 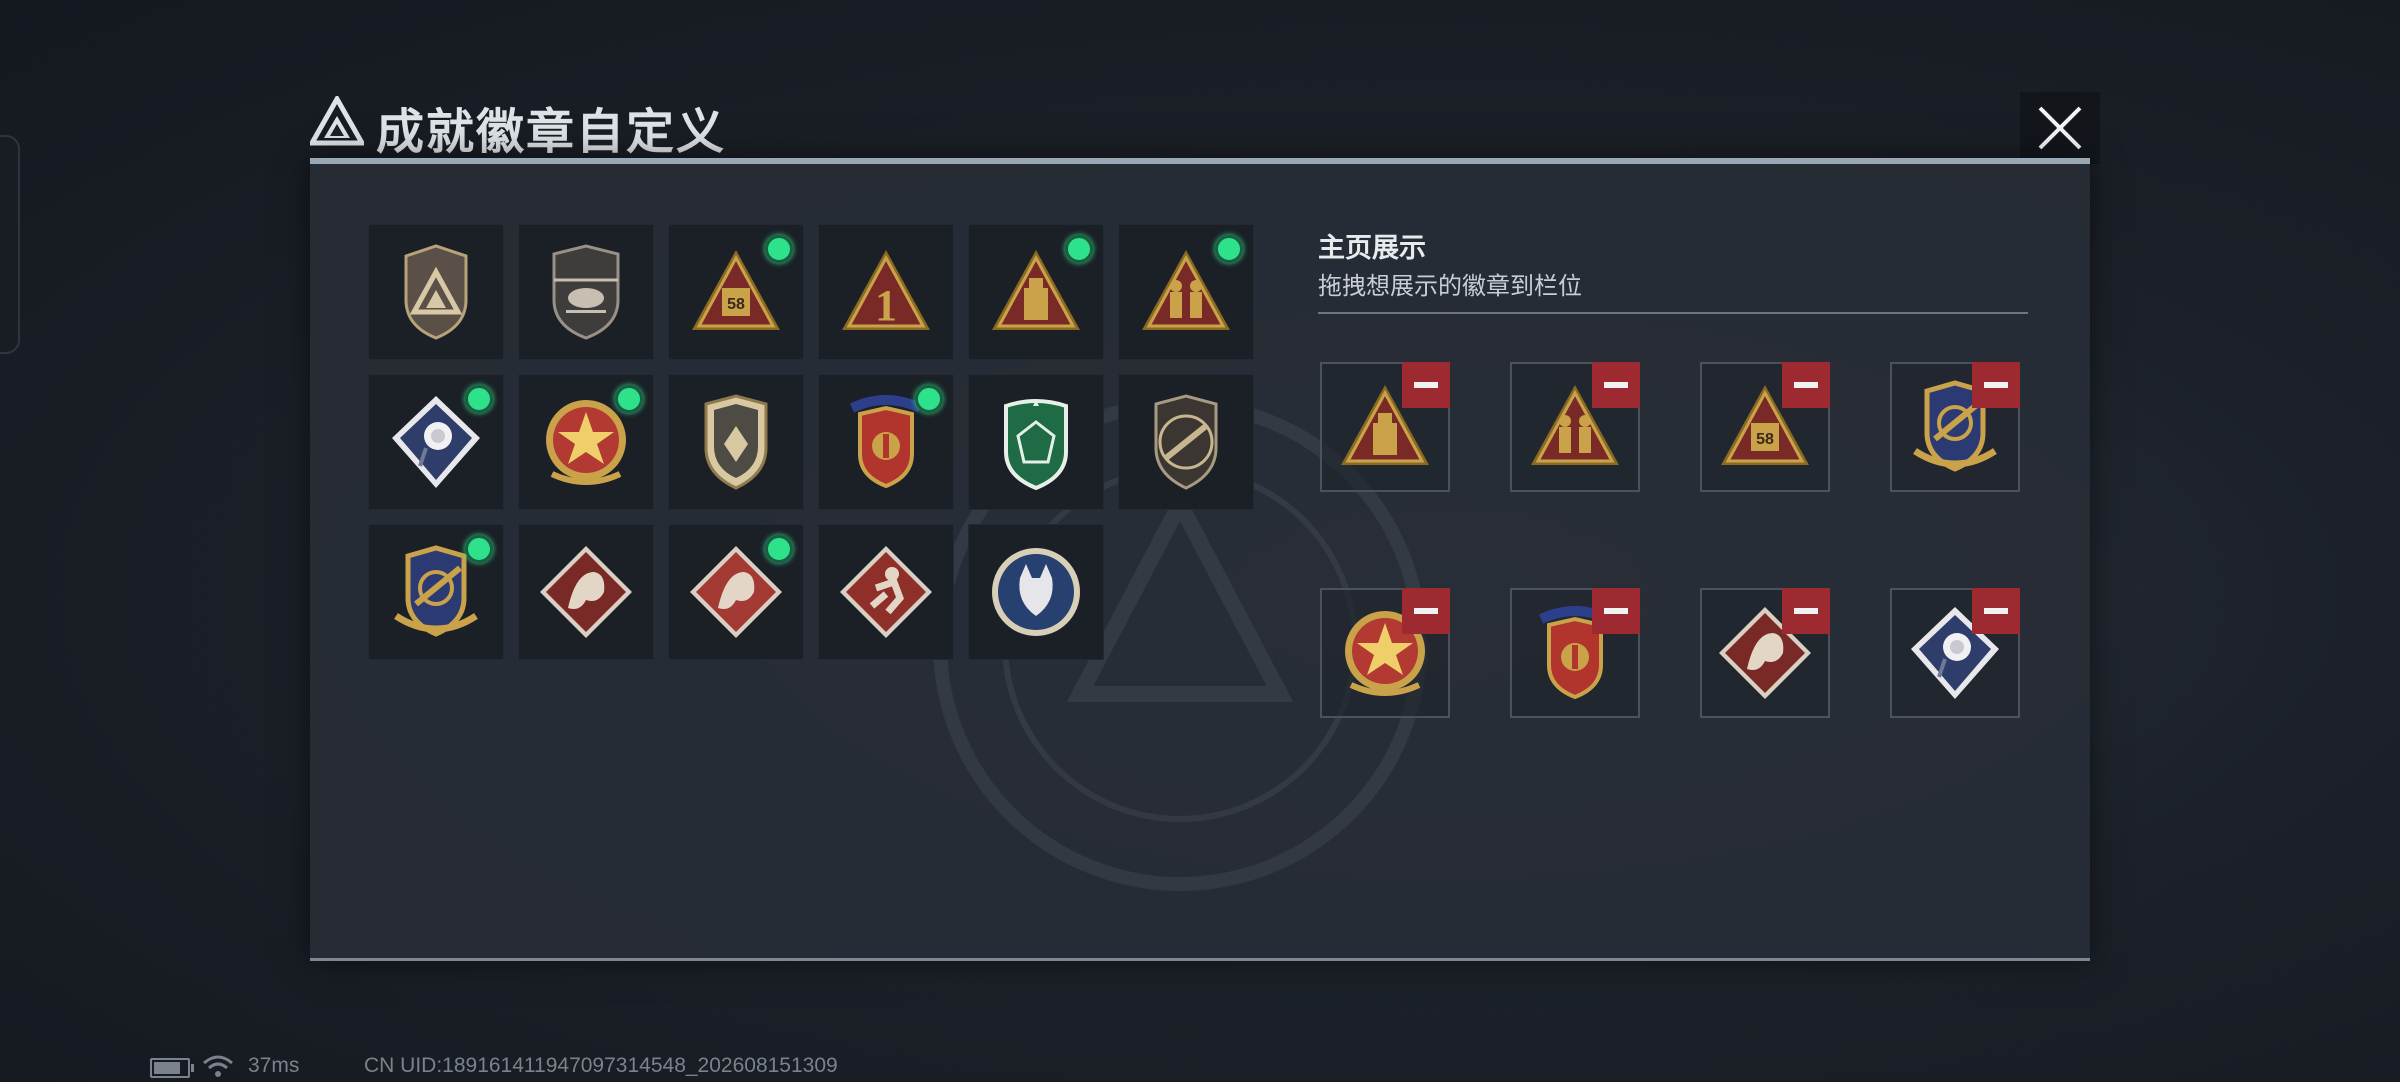 What do you see at coordinates (172, 1068) in the screenshot?
I see `battery-icon` at bounding box center [172, 1068].